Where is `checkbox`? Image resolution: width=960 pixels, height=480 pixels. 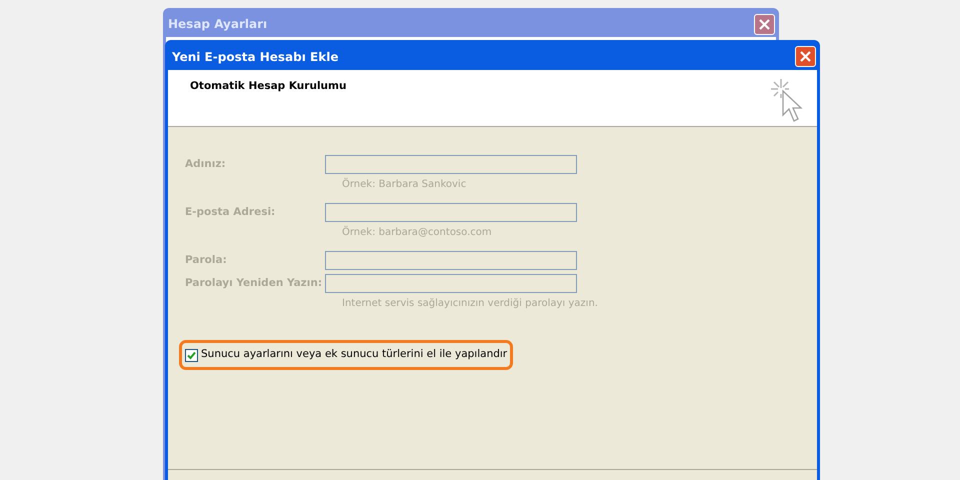 checkbox is located at coordinates (191, 355).